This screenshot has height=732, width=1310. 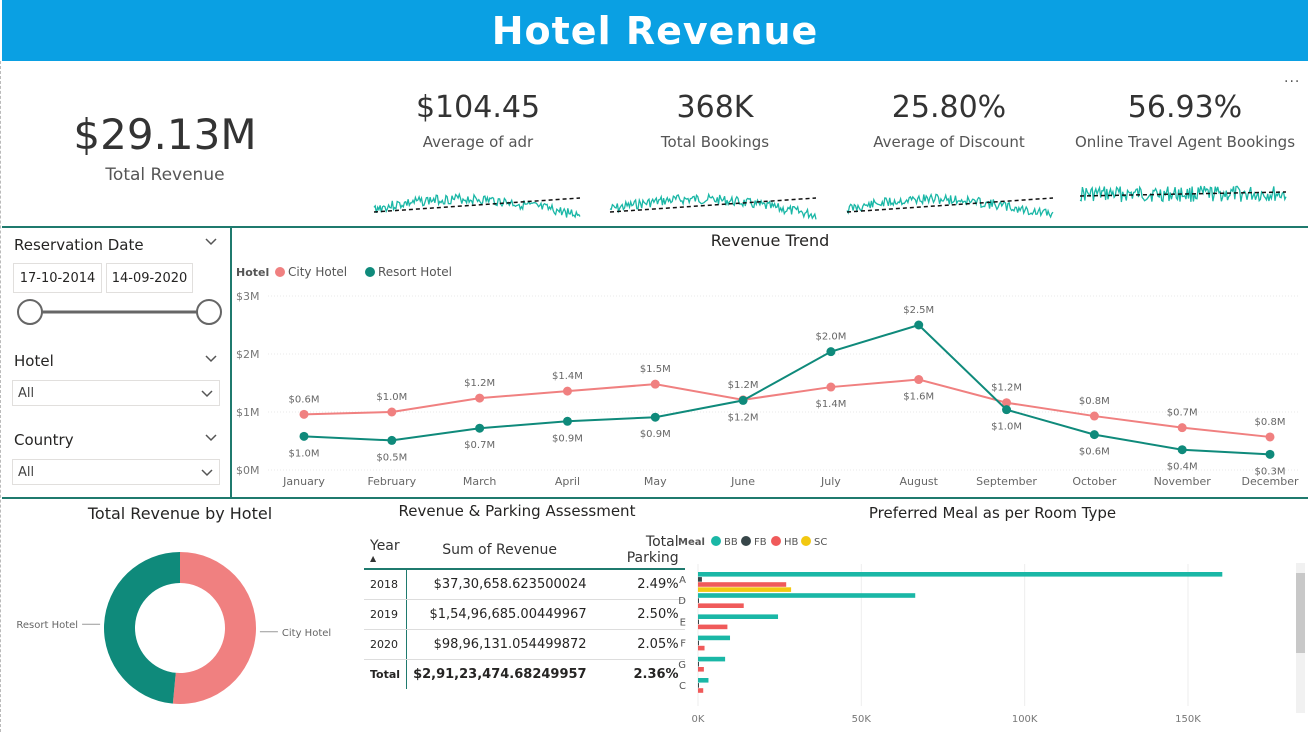 I want to click on kpi-label: Online Travel Agent Bookings, so click(x=1185, y=142).